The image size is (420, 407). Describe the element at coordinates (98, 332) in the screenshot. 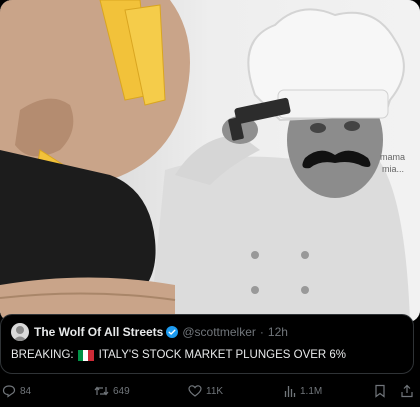

I see `author-name: The Wolf Of All Streets` at that location.